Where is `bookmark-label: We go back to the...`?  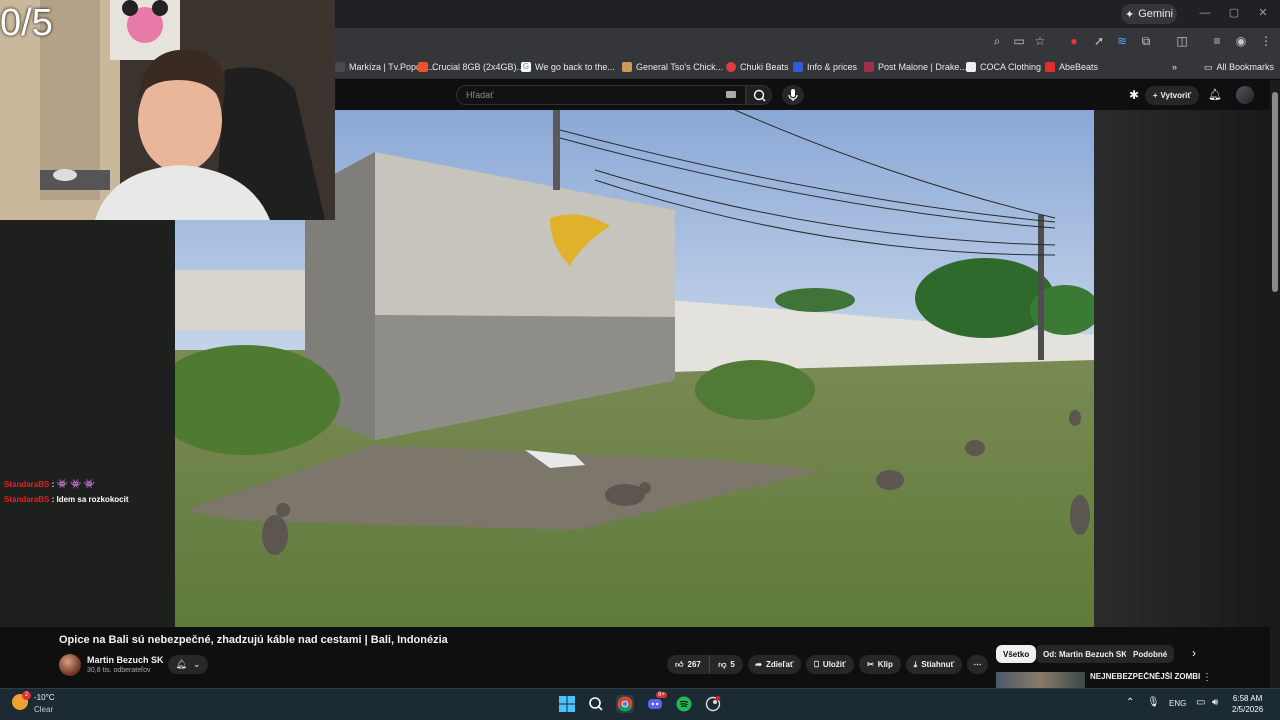
bookmark-label: We go back to the... is located at coordinates (575, 67).